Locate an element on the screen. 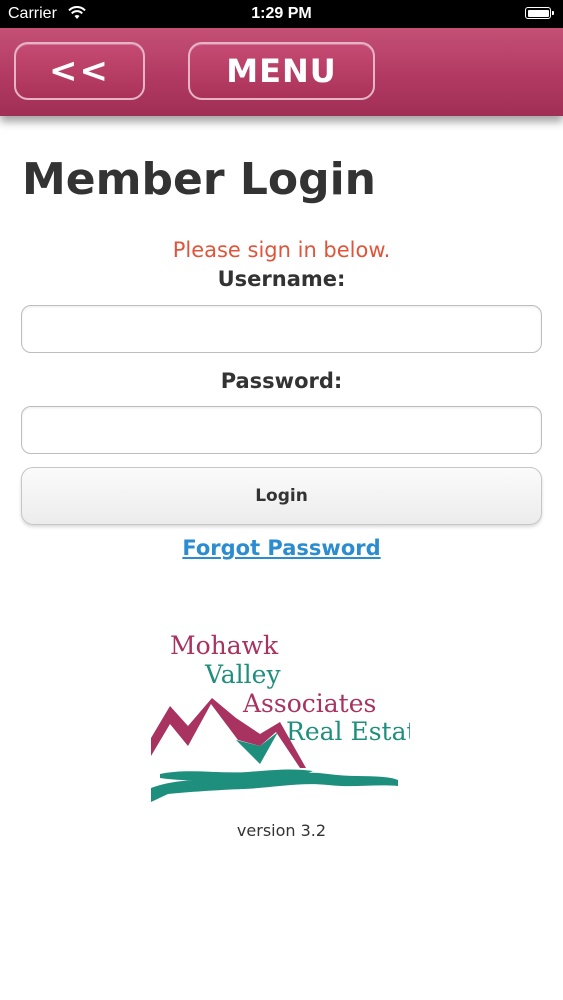 The image size is (563, 1000). password-input is located at coordinates (281, 430).